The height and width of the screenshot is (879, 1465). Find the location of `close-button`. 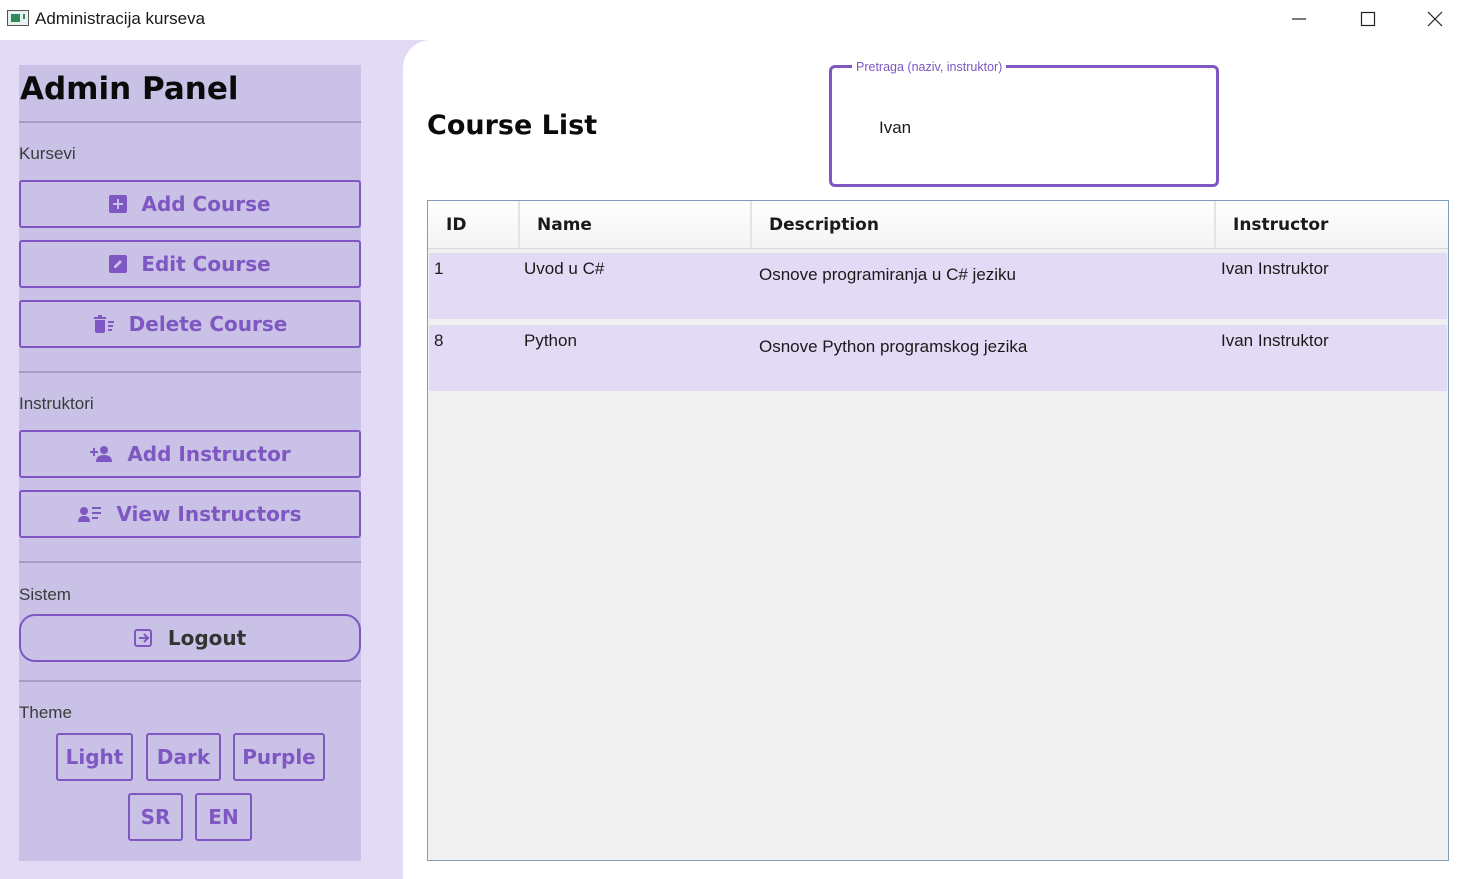

close-button is located at coordinates (1435, 19).